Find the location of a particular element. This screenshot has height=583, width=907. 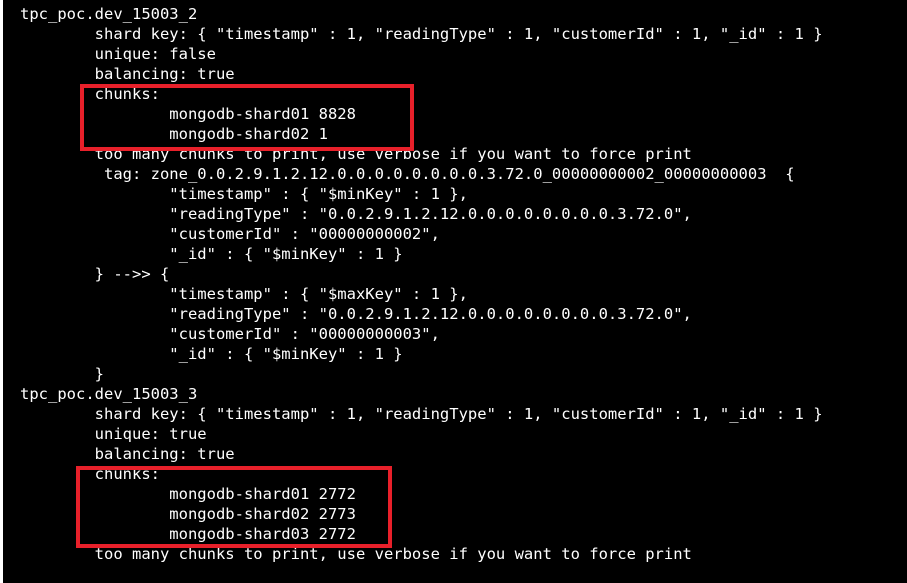

range-field-line: "timestamp" : { "$maxKey" : 1 }, is located at coordinates (244, 294).